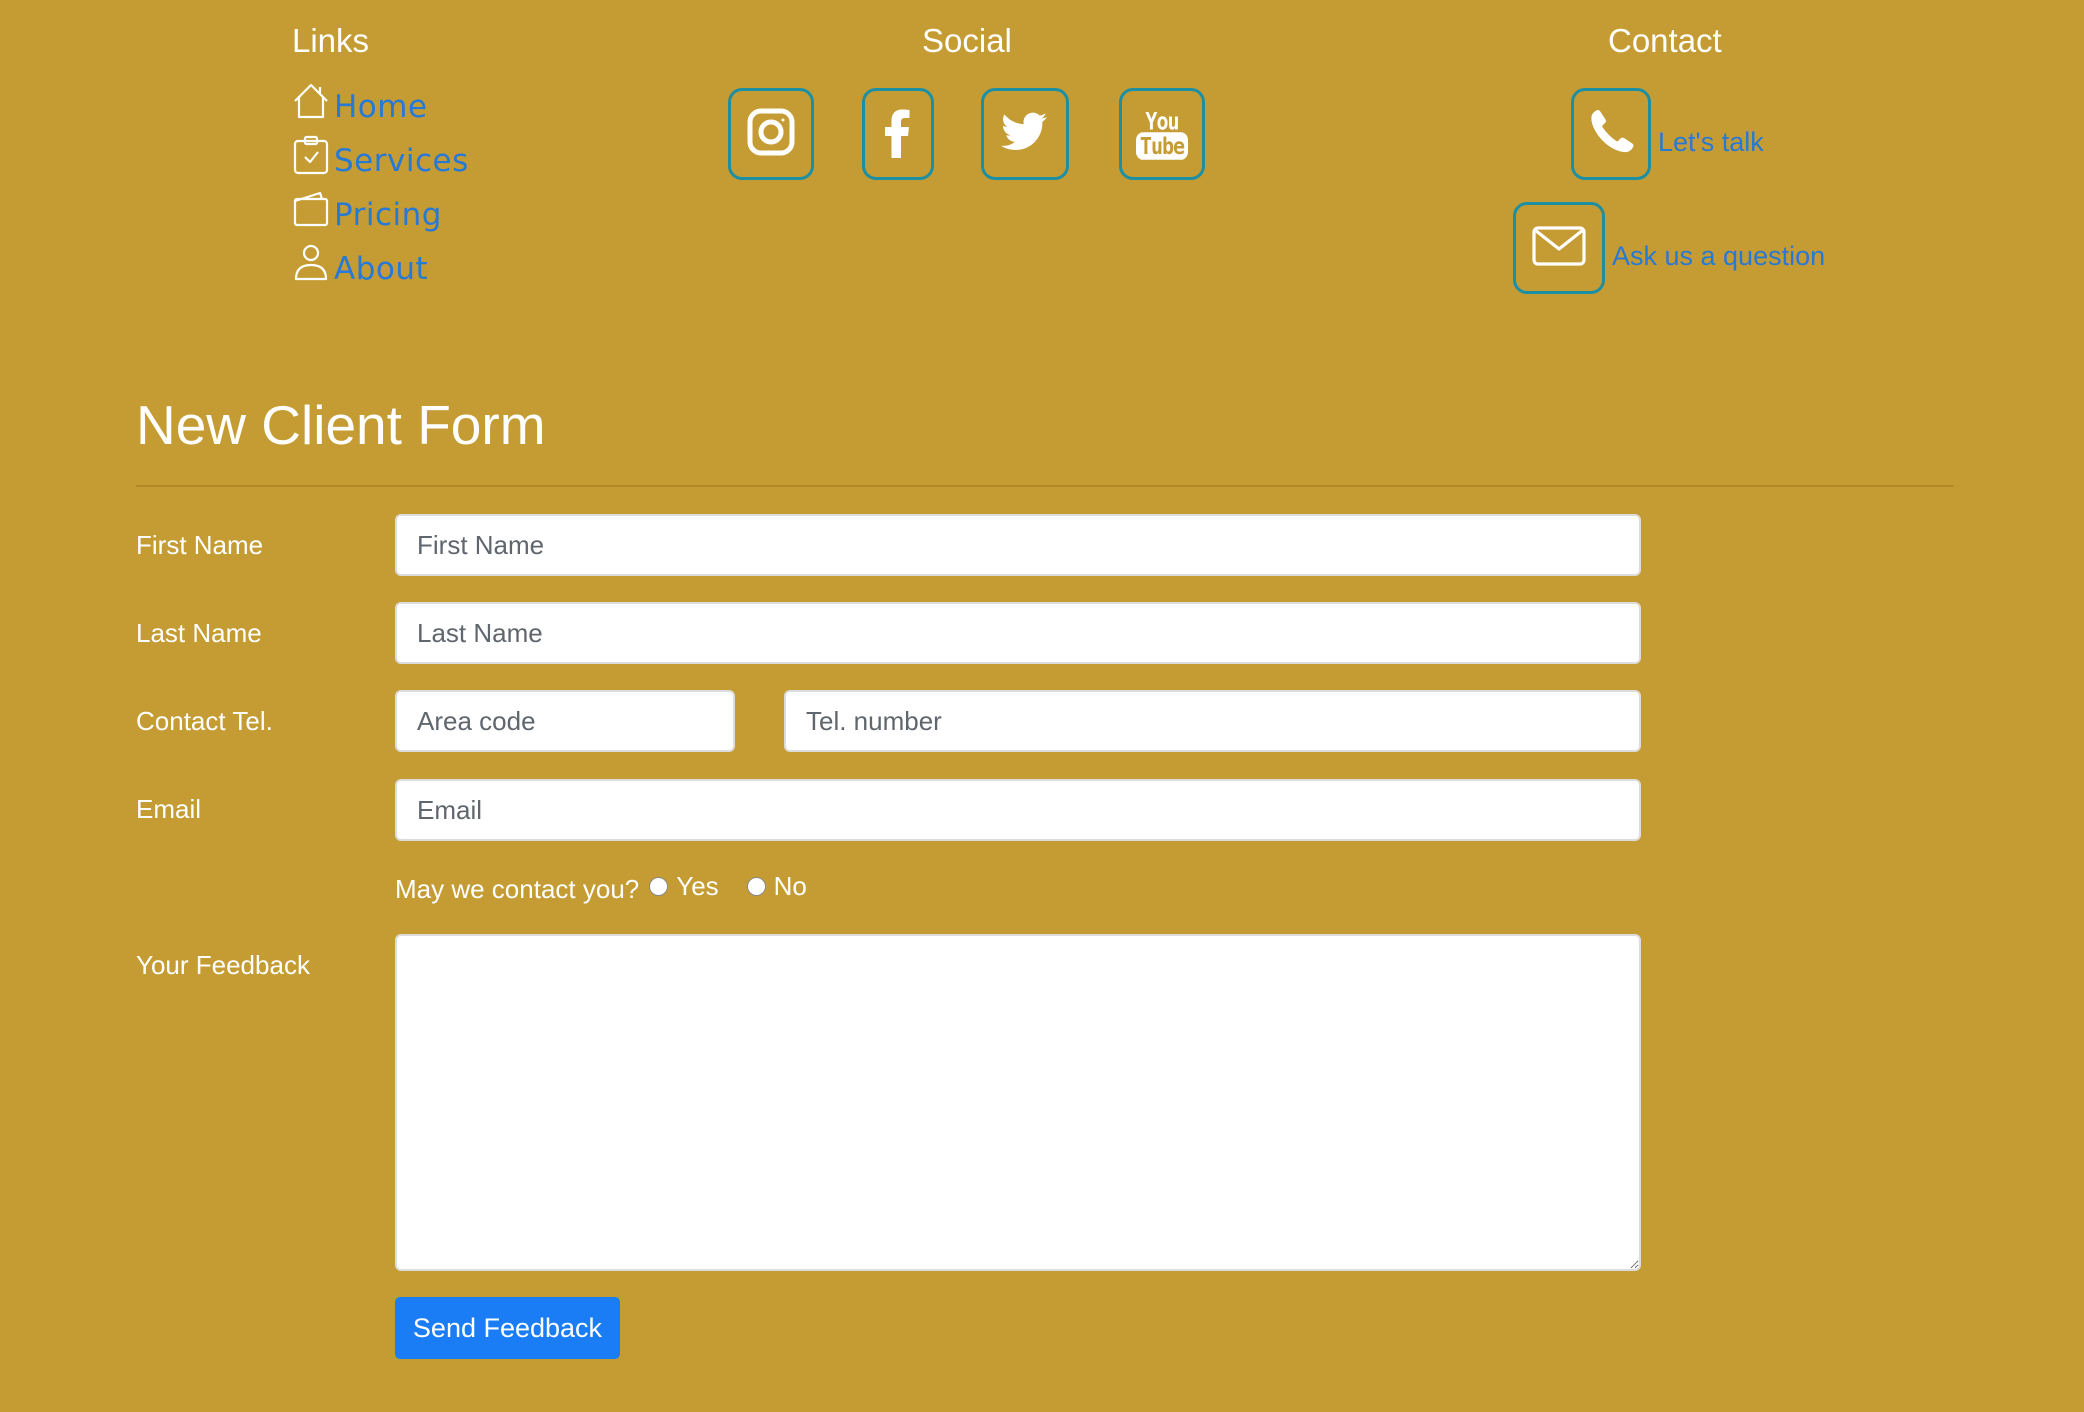  I want to click on youtube-logo-bottom: Tube, so click(1162, 145).